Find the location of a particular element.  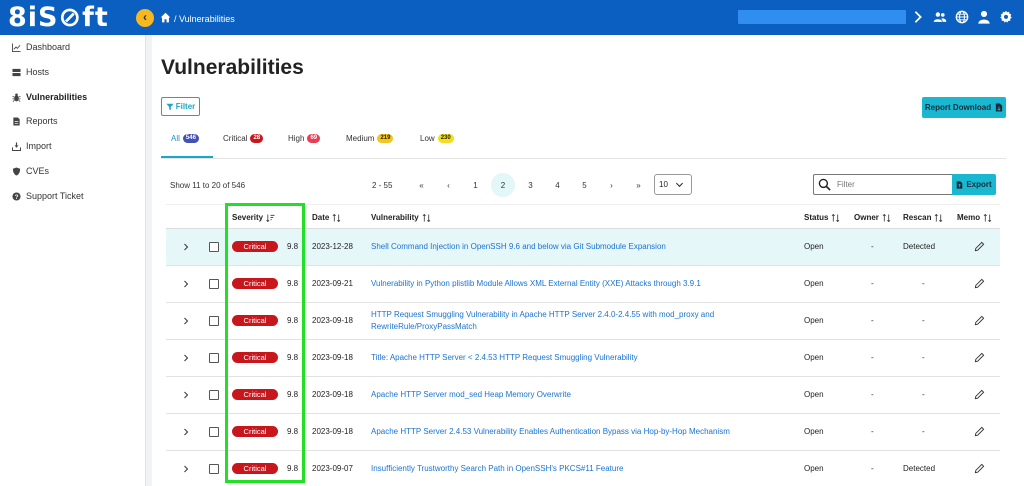

last-page-button: » is located at coordinates (638, 185).